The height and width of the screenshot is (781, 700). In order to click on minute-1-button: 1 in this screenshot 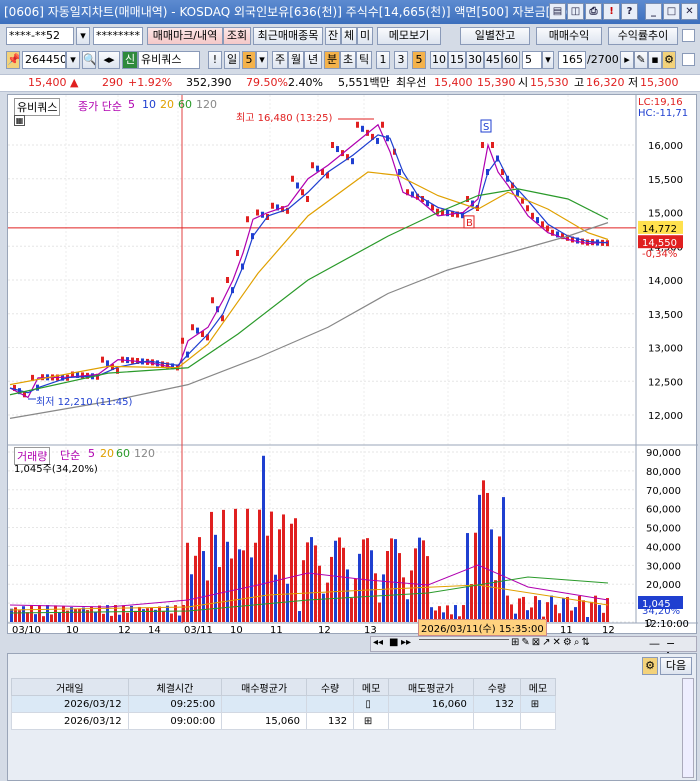, I will do `click(383, 60)`.